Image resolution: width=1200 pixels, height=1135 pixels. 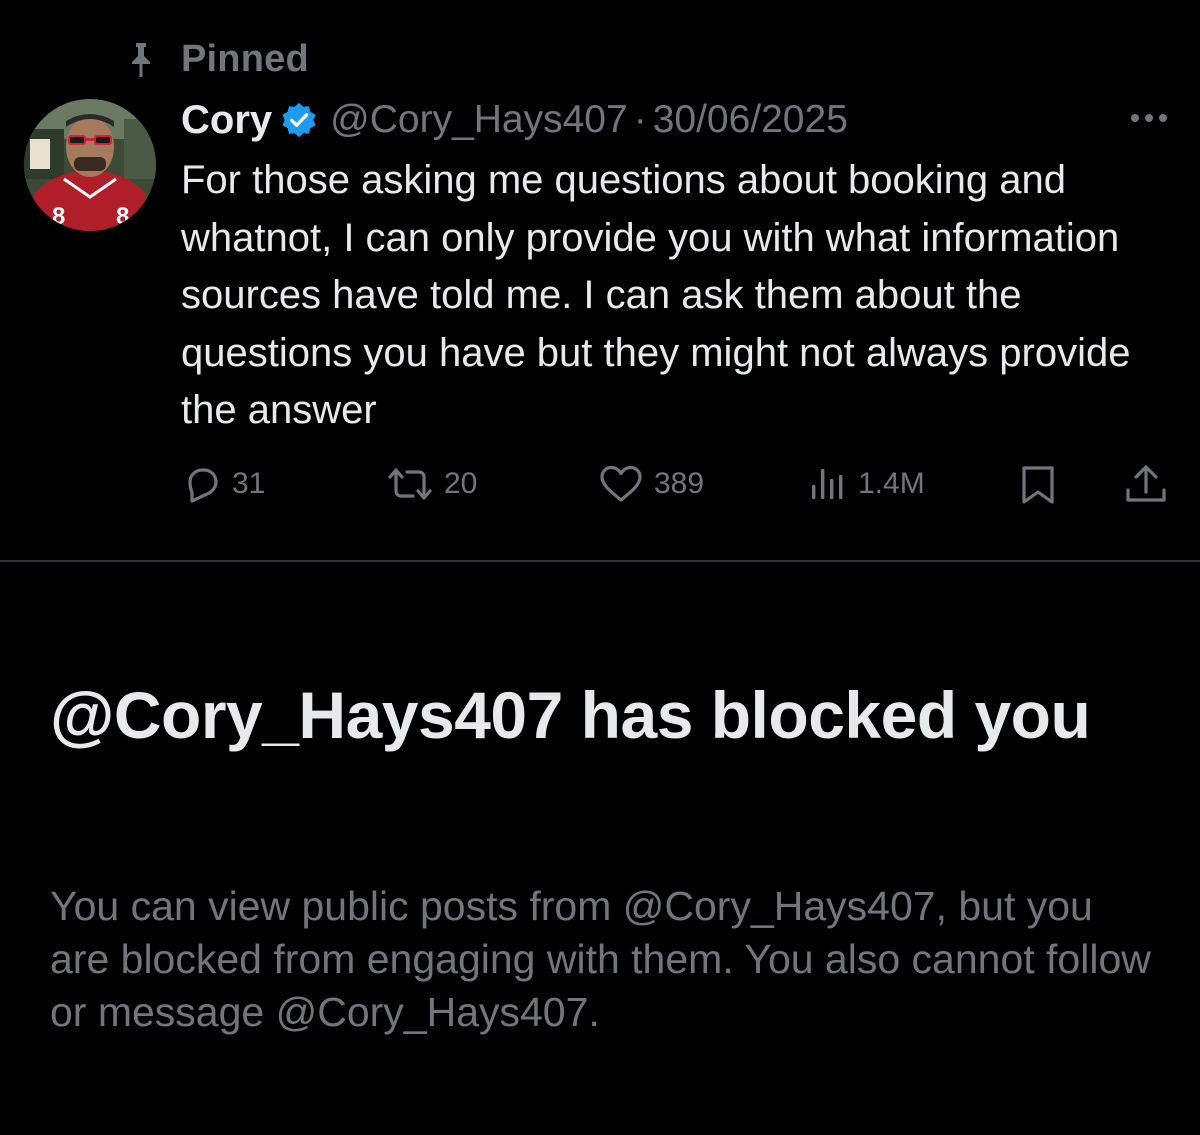 I want to click on like-button: 389, so click(x=651, y=484).